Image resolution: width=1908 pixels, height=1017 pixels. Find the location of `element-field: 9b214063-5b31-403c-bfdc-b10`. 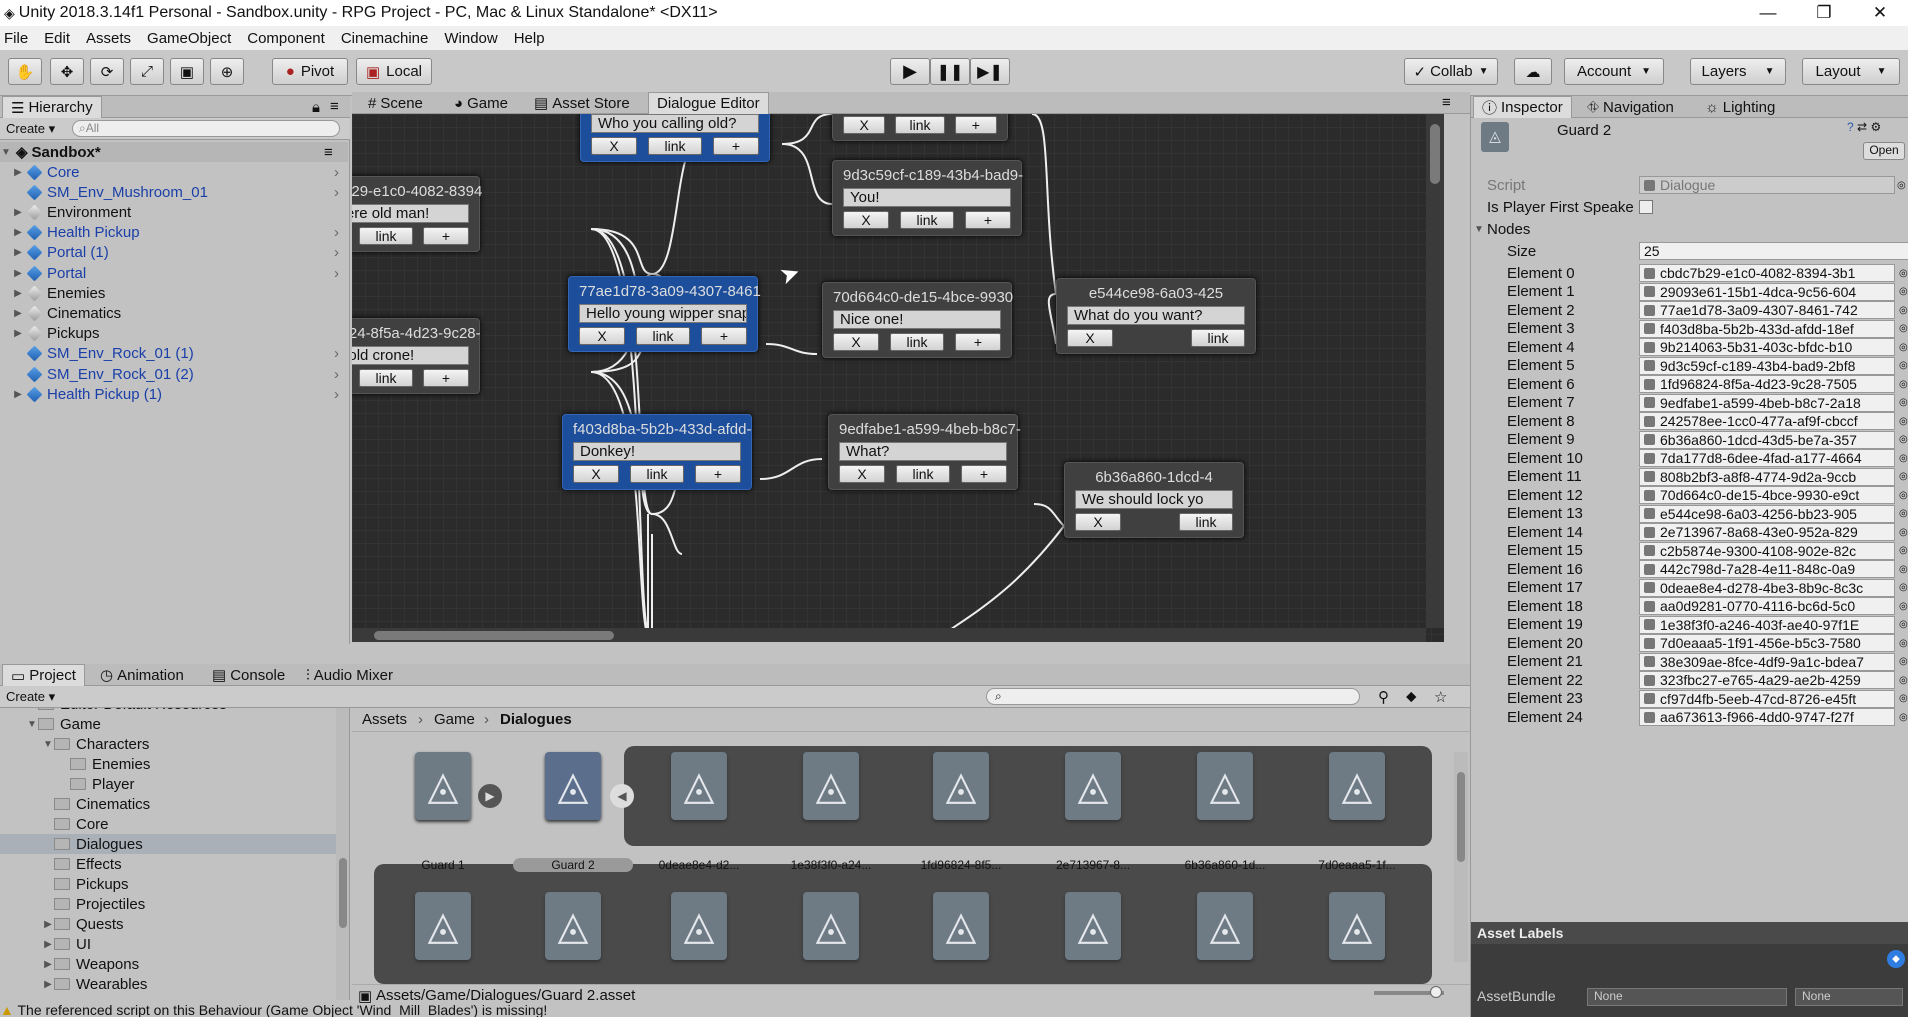

element-field: 9b214063-5b31-403c-bfdc-b10 is located at coordinates (1767, 347).